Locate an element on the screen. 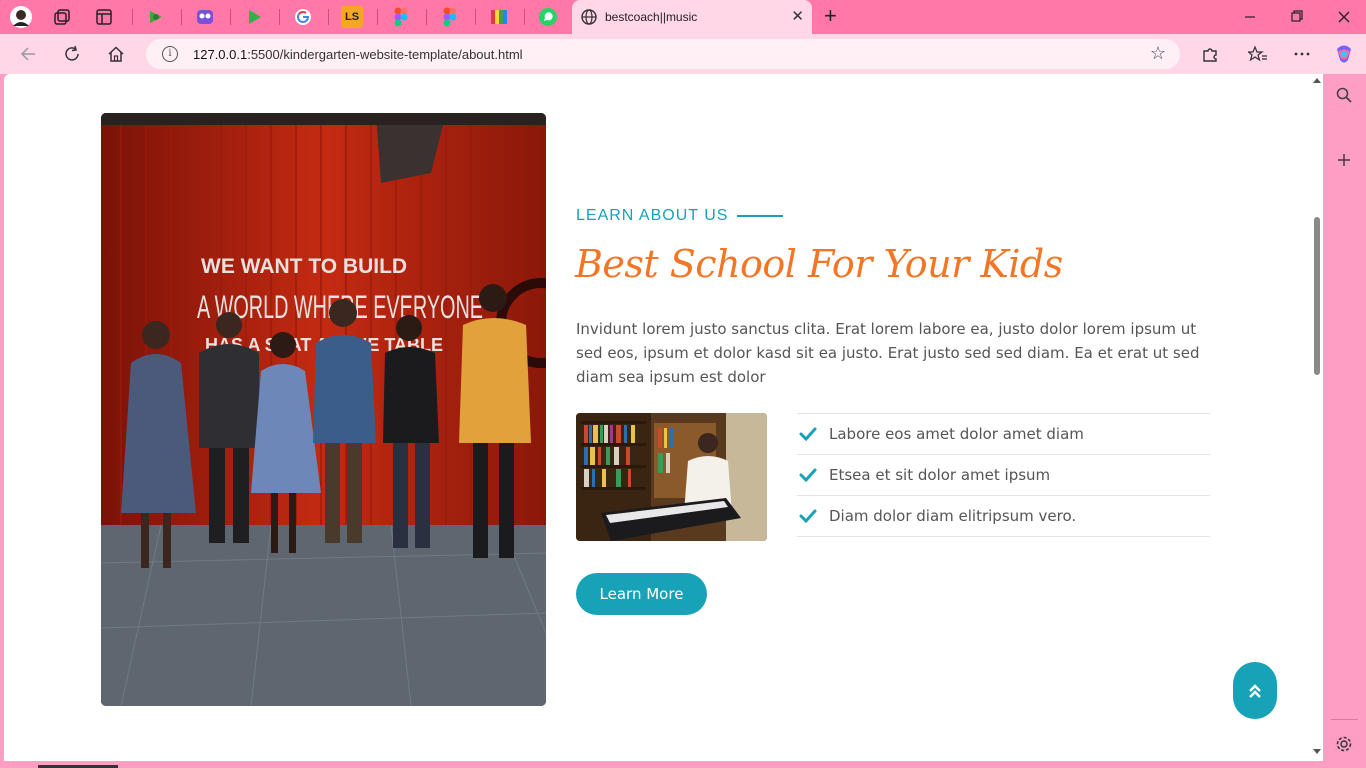 The width and height of the screenshot is (1366, 768). new-tab-button: + is located at coordinates (830, 16).